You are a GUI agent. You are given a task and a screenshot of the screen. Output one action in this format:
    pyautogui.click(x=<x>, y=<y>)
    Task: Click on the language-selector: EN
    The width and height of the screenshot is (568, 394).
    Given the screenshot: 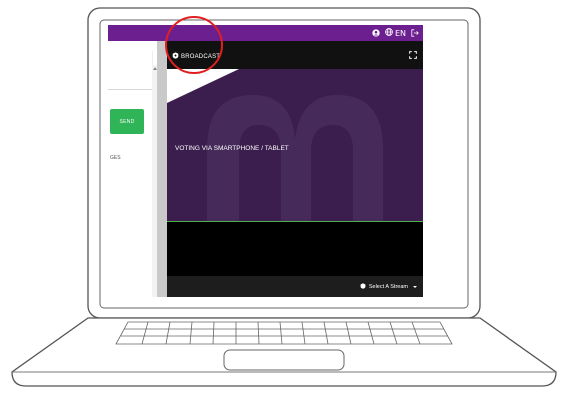 What is the action you would take?
    pyautogui.click(x=395, y=33)
    